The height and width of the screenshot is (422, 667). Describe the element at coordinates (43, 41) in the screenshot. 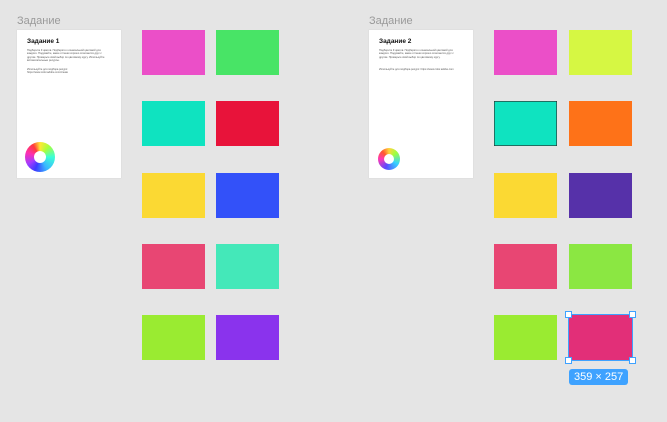

I see `card-title: Задание 1` at that location.